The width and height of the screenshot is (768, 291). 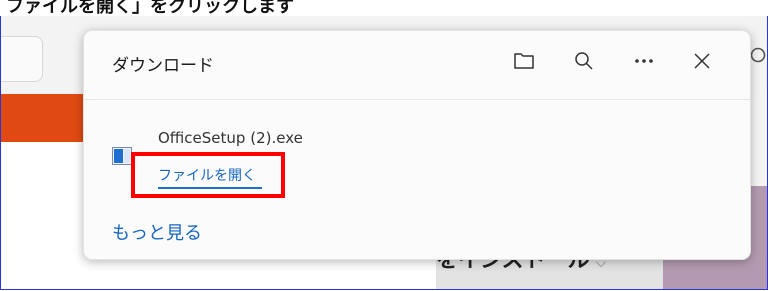 I want to click on more-icon, so click(x=644, y=61).